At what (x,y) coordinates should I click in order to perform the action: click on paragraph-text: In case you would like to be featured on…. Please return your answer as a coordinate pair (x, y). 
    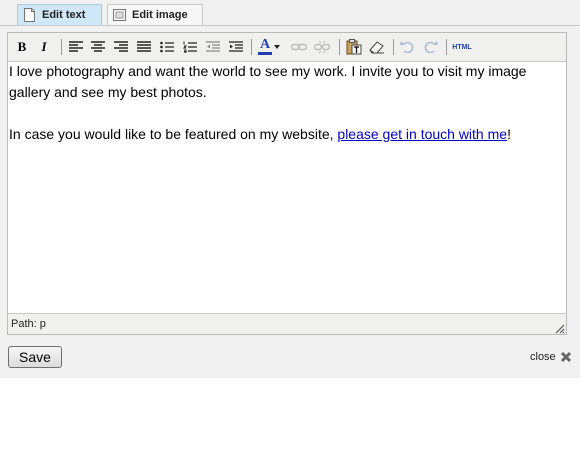
    Looking at the image, I should click on (173, 134).